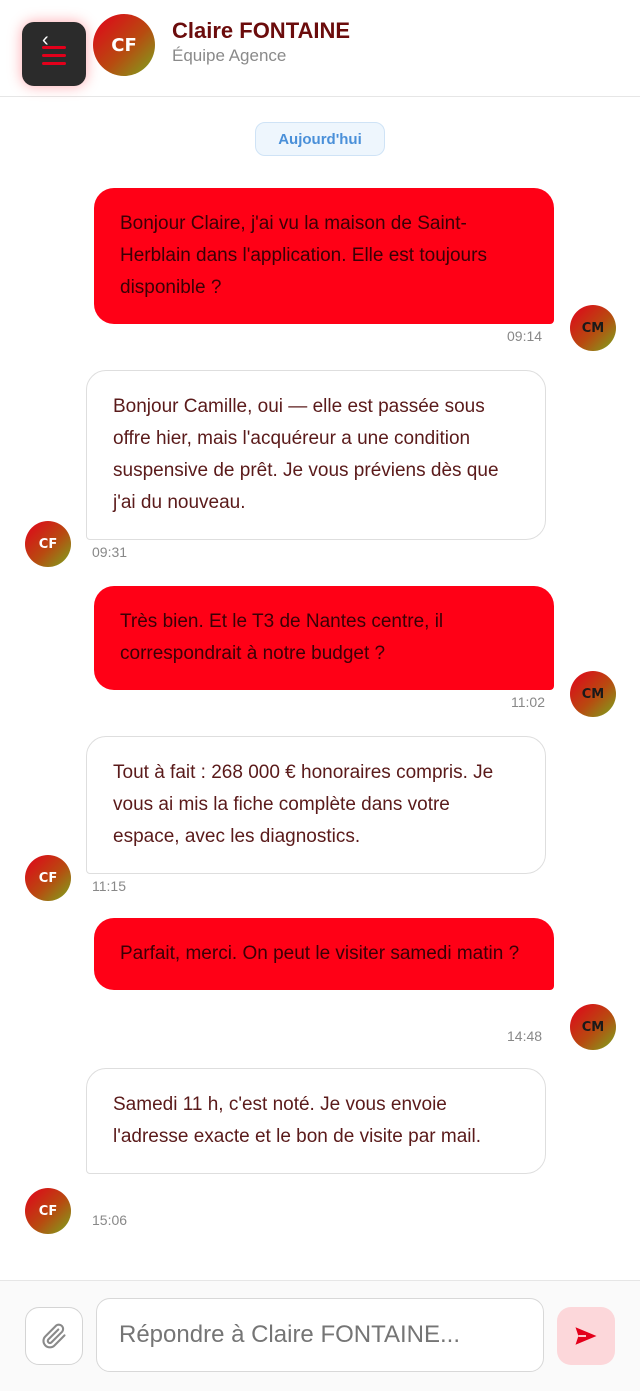 This screenshot has height=1391, width=640. Describe the element at coordinates (320, 139) in the screenshot. I see `day-separator: Aujourd'hui` at that location.